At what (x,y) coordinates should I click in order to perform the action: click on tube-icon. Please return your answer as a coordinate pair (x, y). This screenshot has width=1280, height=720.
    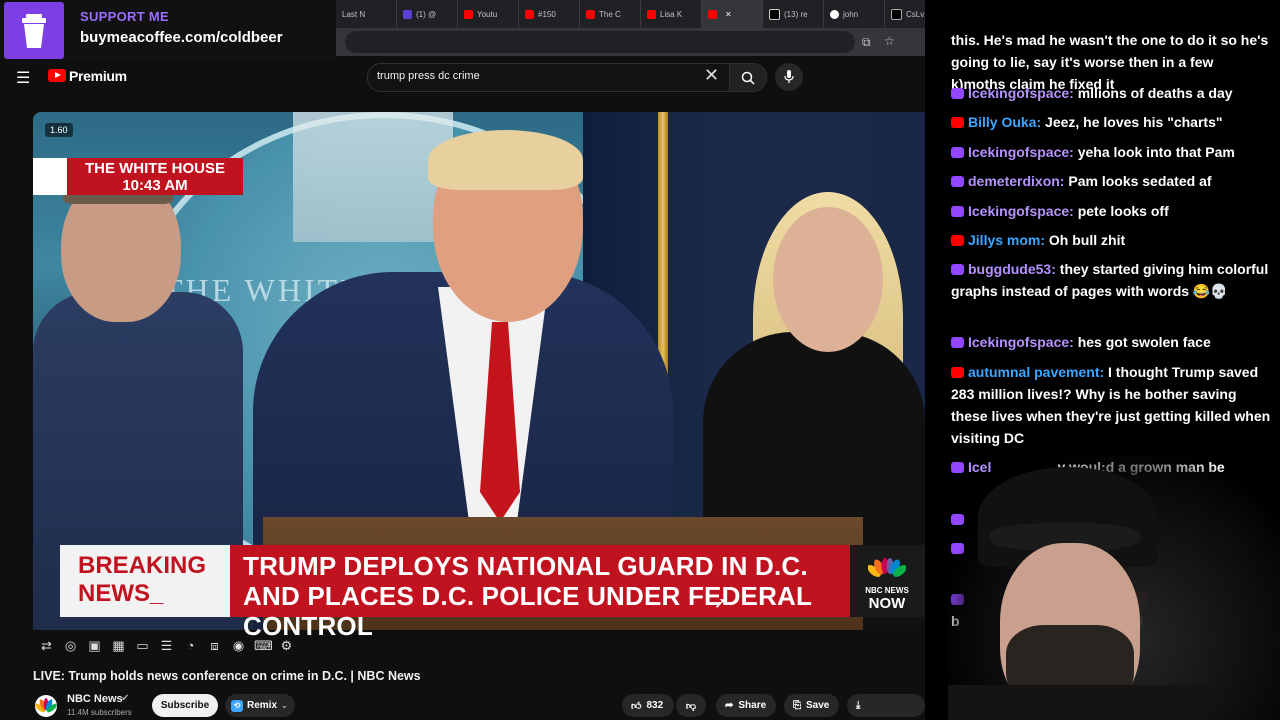
    Looking at the image, I should click on (407, 14).